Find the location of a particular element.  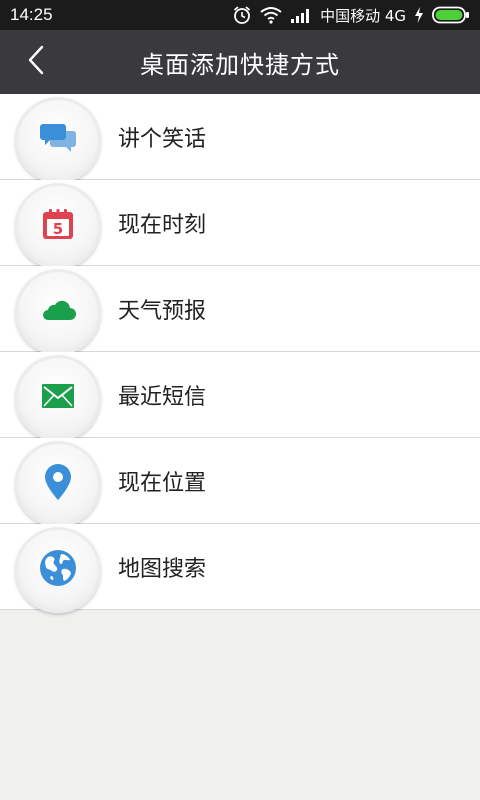

globe-icon is located at coordinates (58, 570).